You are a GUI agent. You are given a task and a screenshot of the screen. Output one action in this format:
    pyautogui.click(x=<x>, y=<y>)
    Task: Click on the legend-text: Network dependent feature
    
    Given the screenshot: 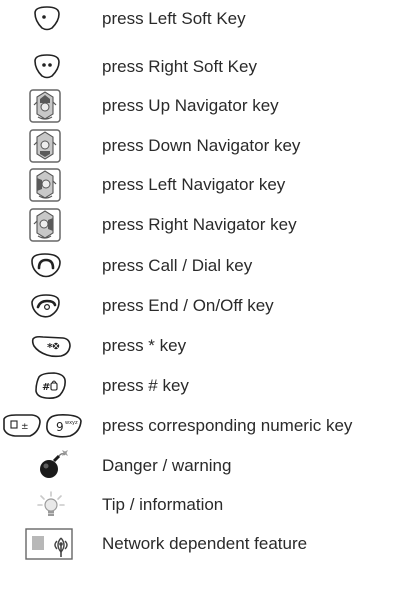 What is the action you would take?
    pyautogui.click(x=205, y=543)
    